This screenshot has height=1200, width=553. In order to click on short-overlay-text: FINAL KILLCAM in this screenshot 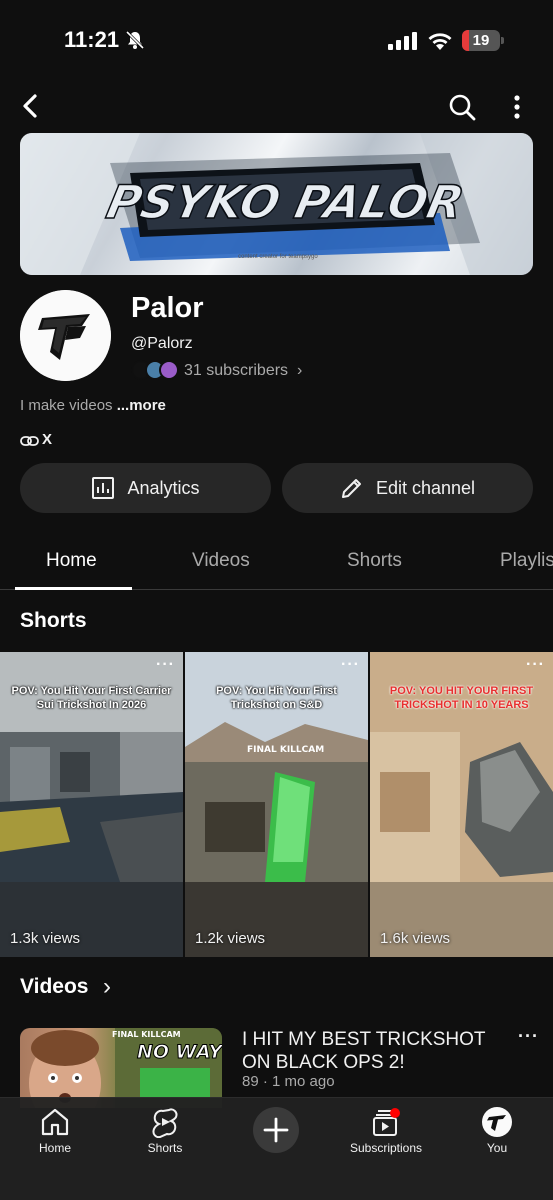, I will do `click(285, 750)`.